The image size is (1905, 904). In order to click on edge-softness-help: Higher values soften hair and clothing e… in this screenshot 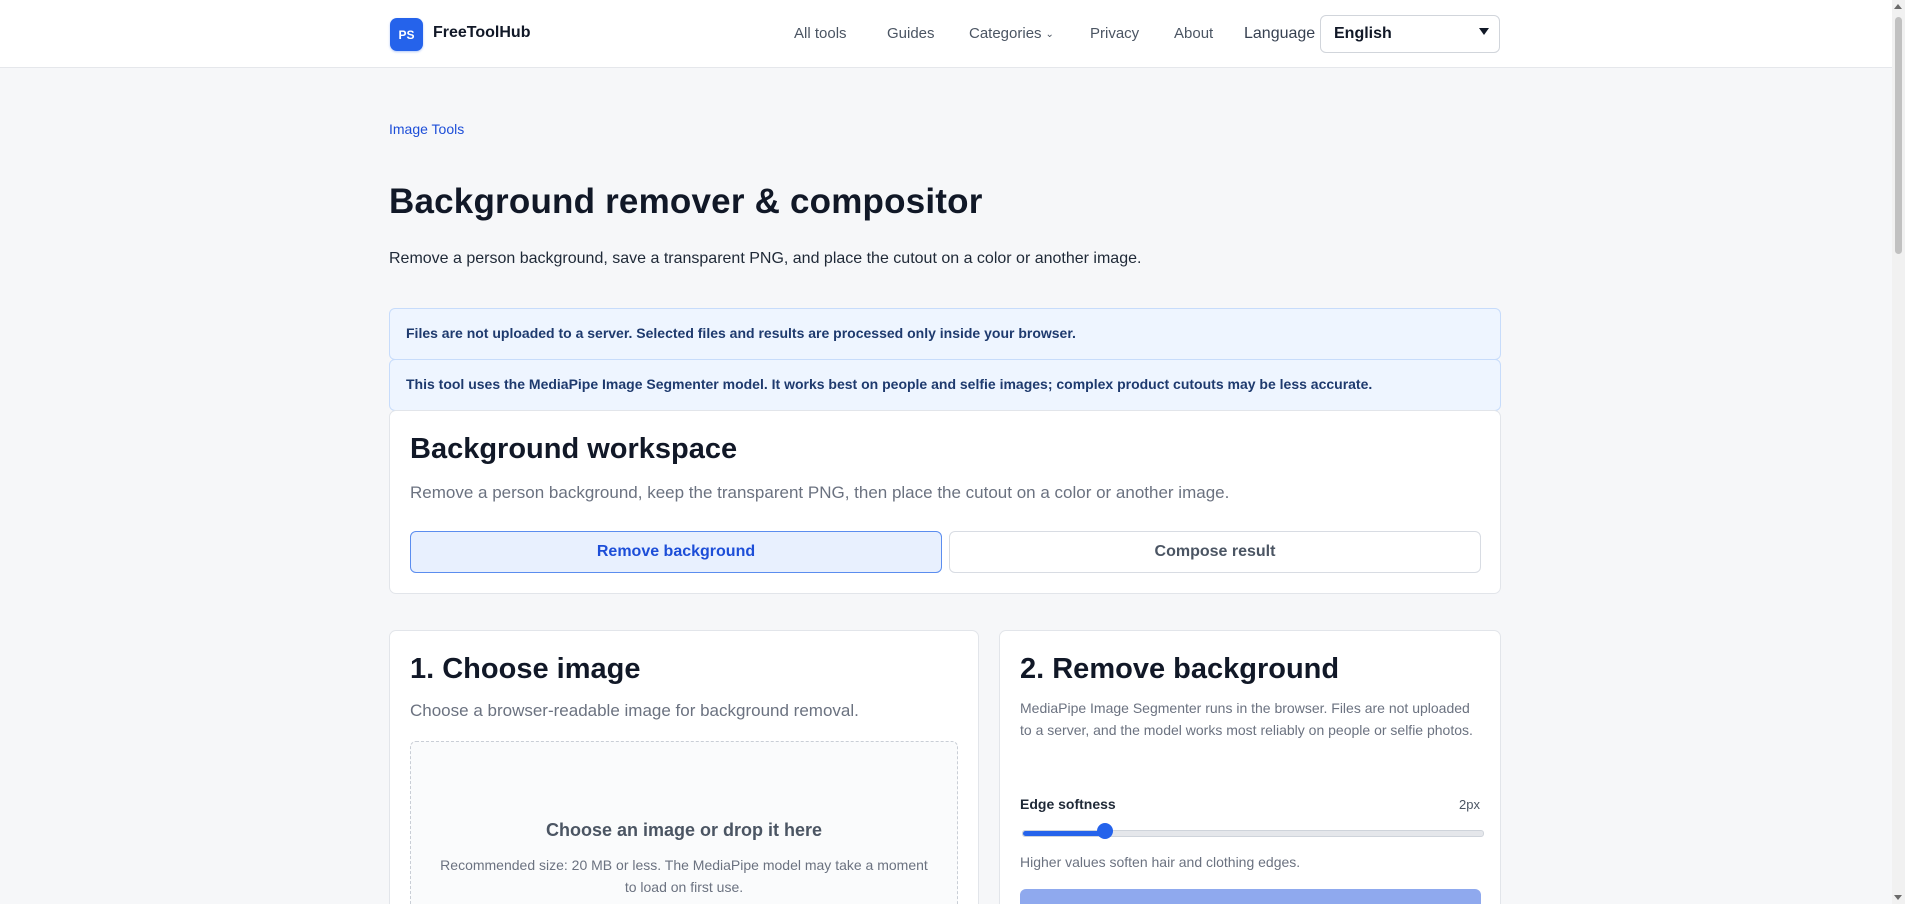, I will do `click(1160, 862)`.